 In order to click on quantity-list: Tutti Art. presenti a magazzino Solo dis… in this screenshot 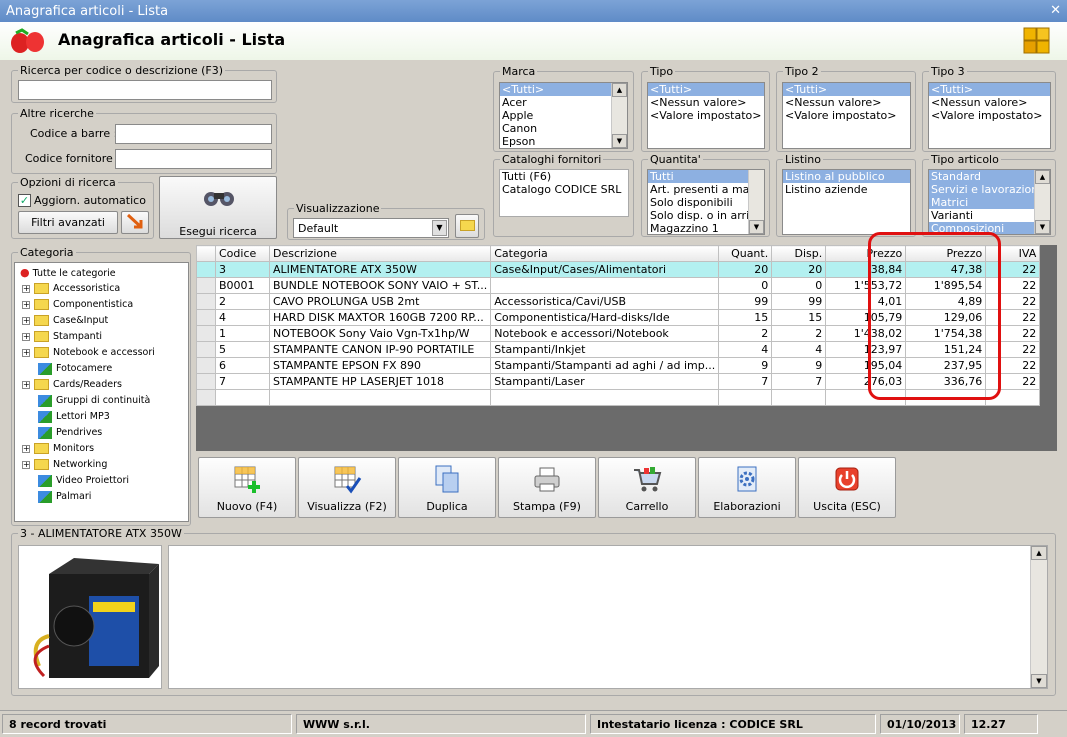, I will do `click(706, 202)`.